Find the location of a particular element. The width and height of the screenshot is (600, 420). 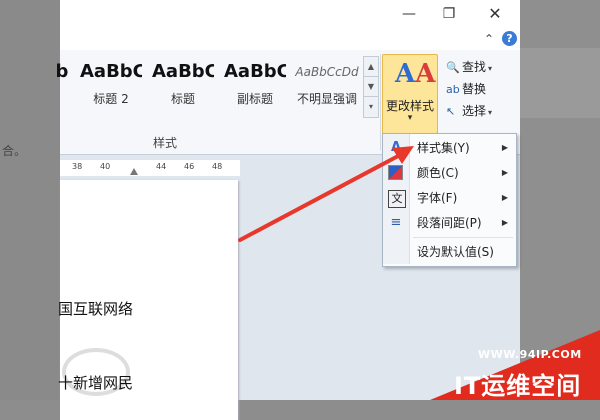

site-watermark: WWW.94IP.COM IT运维空间 is located at coordinates (515, 365).